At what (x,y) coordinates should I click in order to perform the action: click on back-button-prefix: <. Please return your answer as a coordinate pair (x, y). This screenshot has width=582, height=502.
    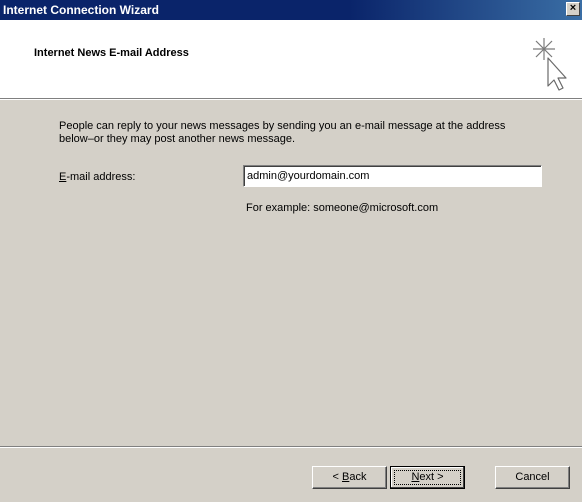
    Looking at the image, I should click on (337, 477).